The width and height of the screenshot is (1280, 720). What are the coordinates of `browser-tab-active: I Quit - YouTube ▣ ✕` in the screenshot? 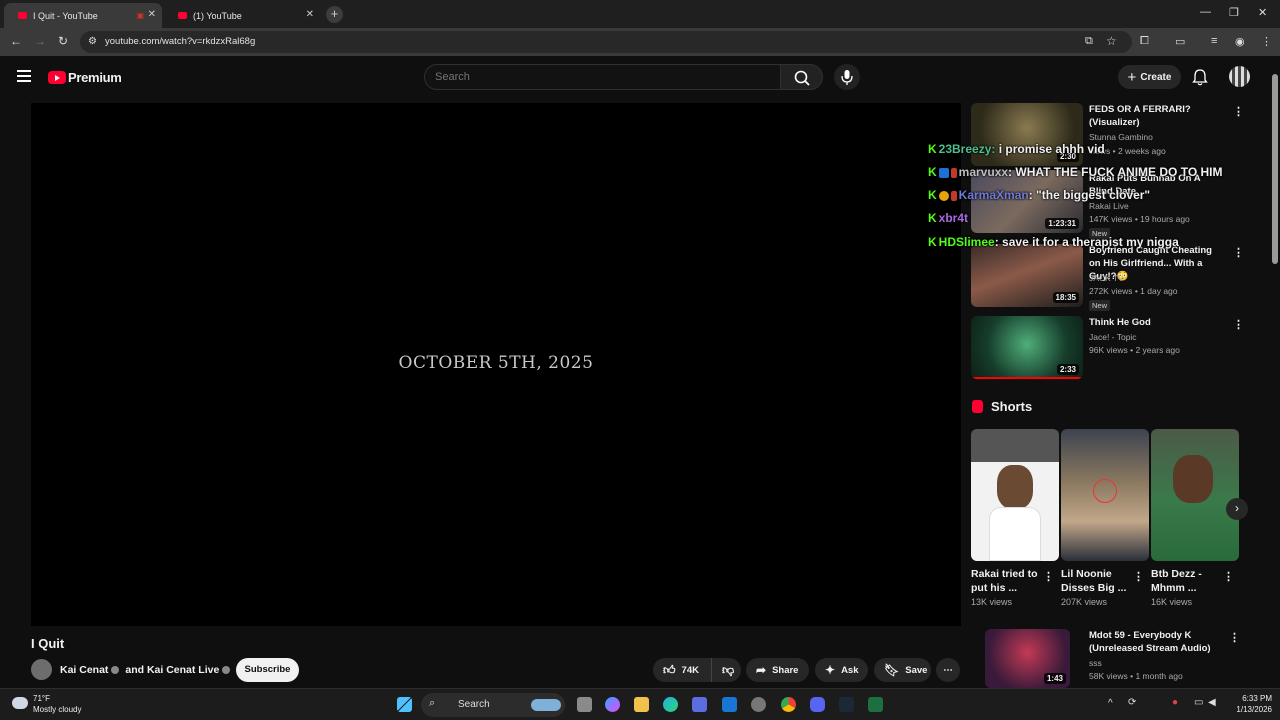 It's located at (83, 15).